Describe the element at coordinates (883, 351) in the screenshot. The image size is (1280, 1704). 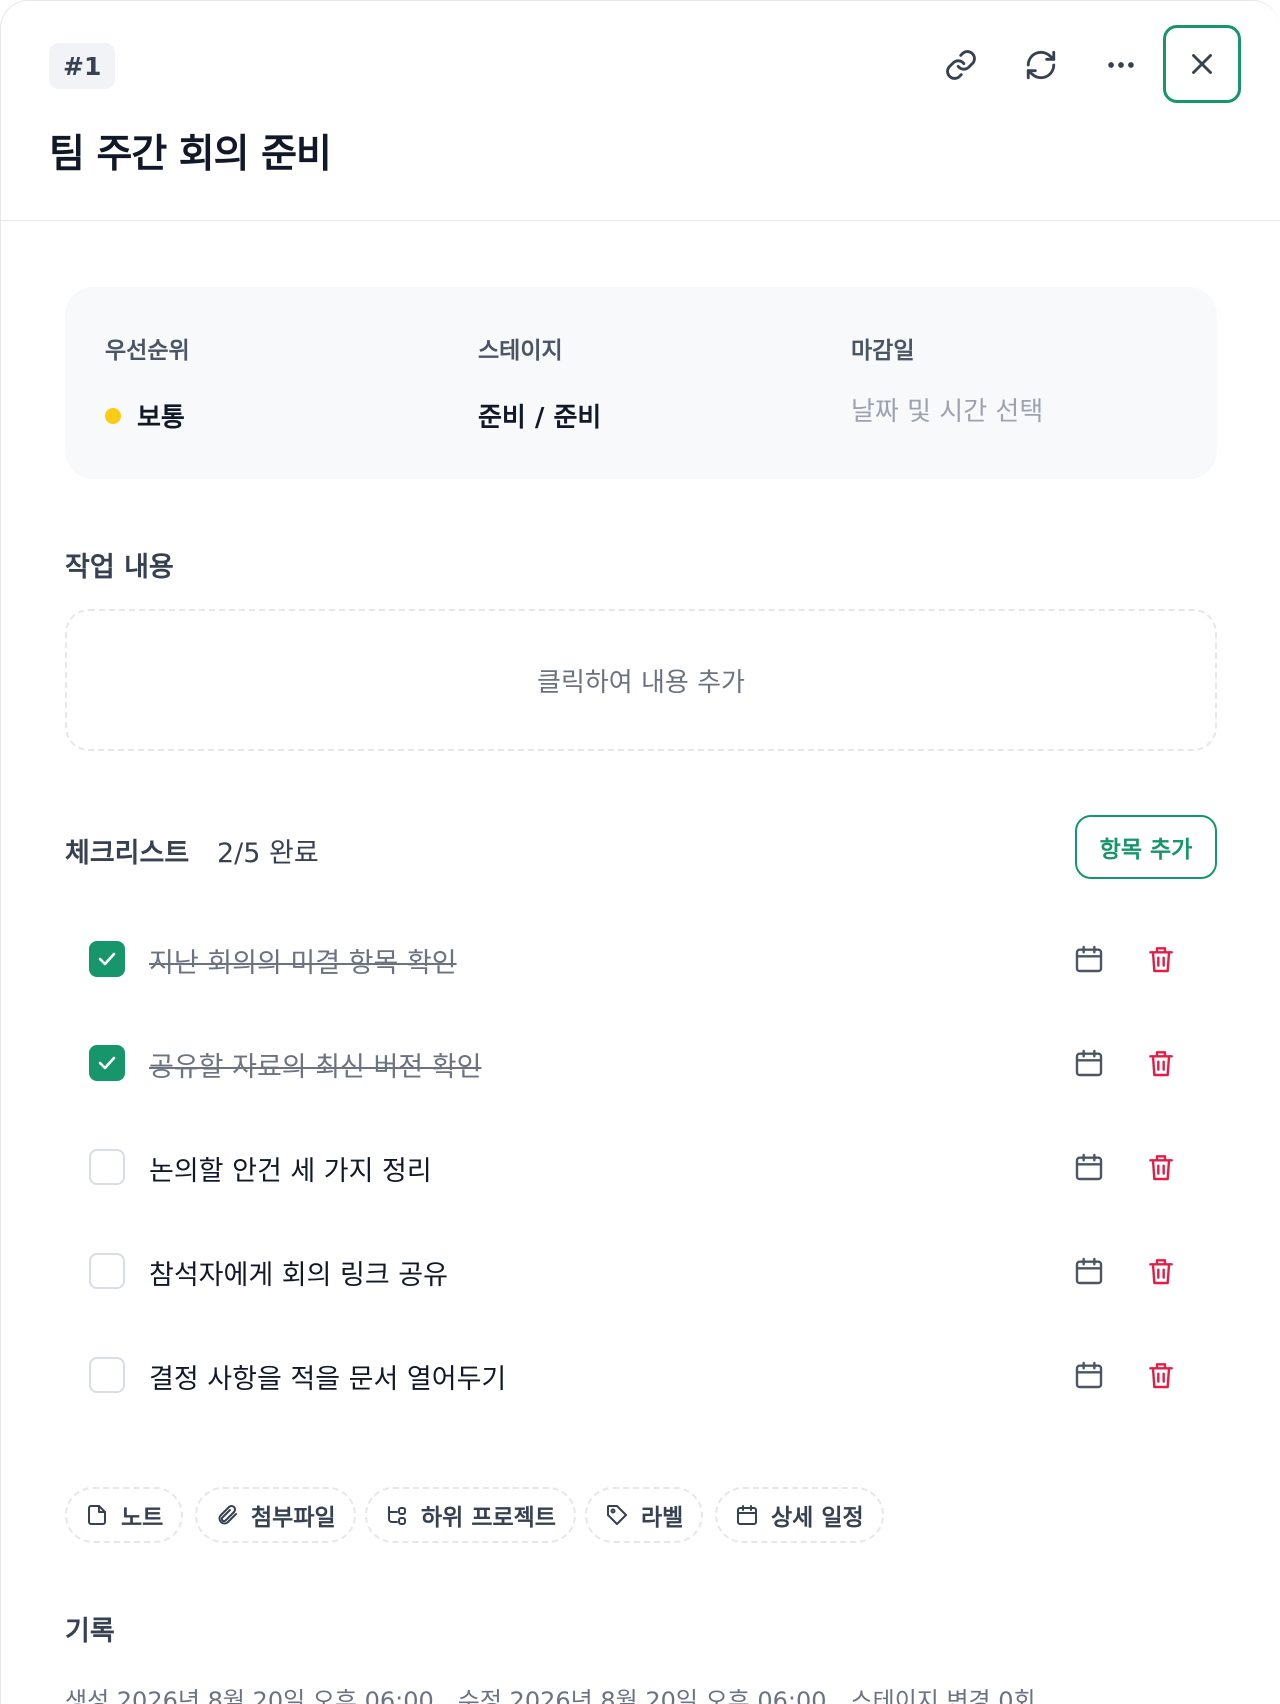
I see `due-date-label: 마감일` at that location.